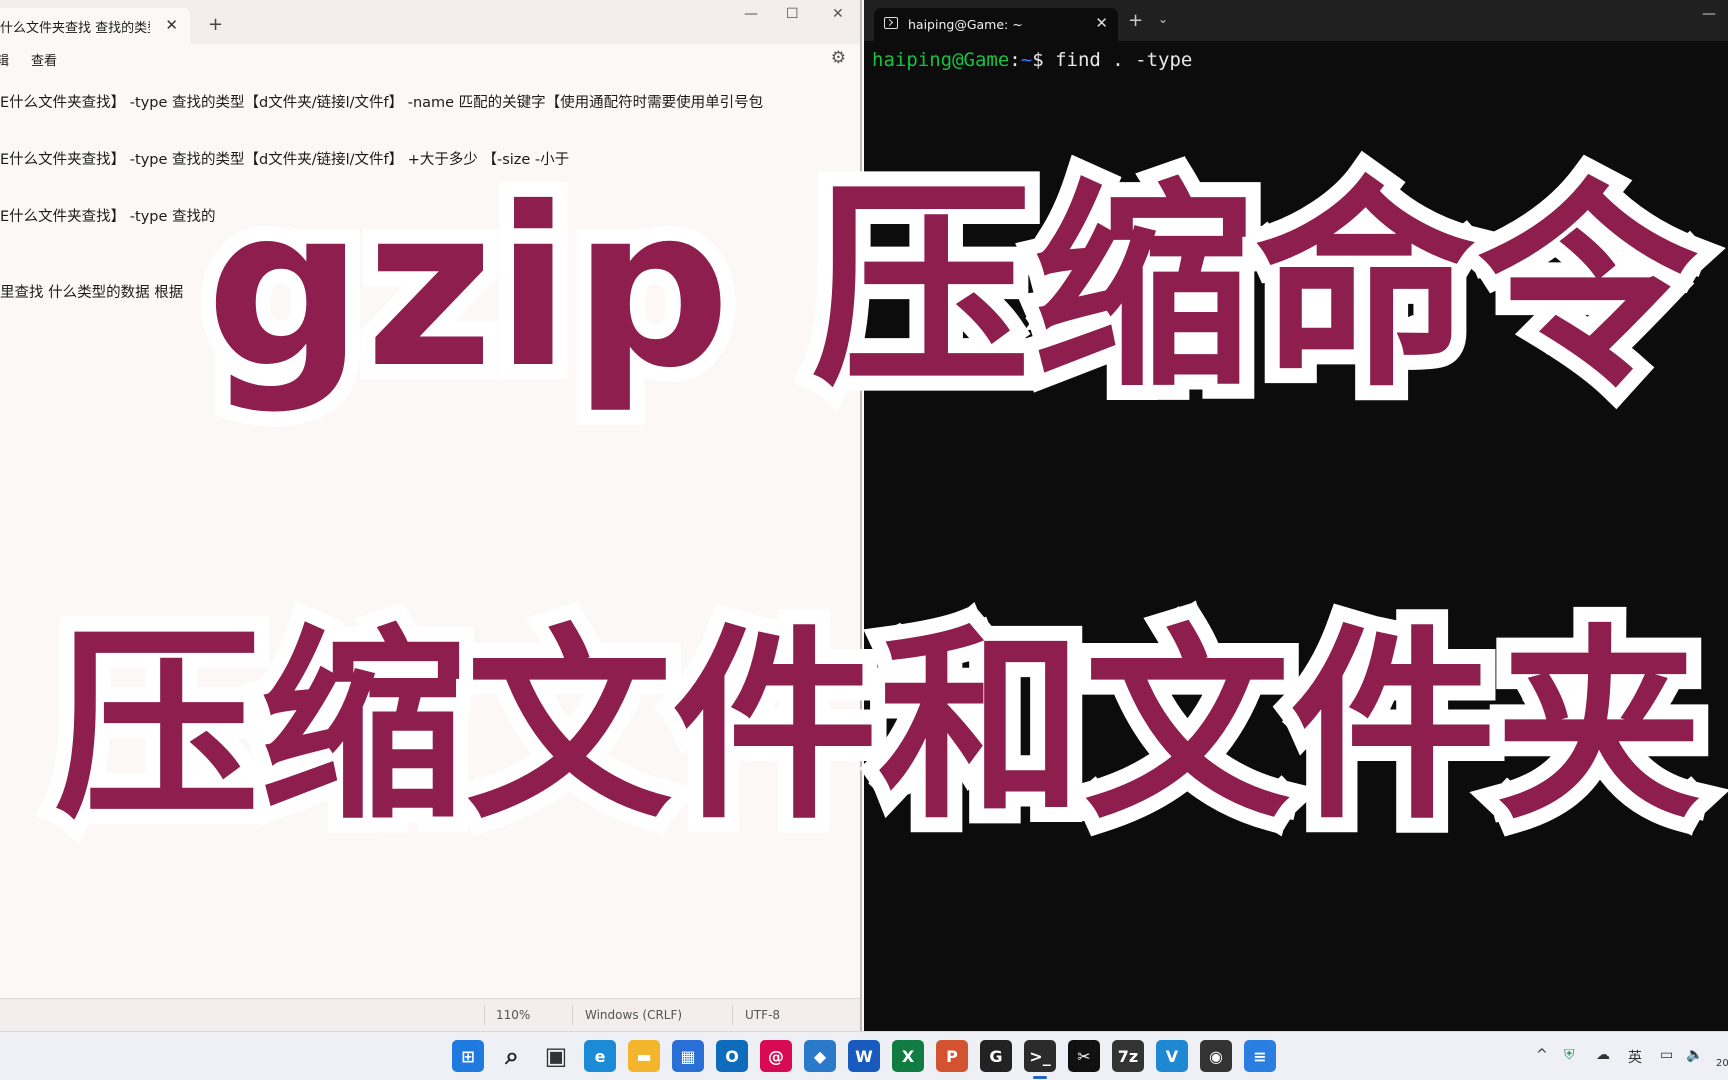  I want to click on terminal-tab: haiping@Game: ~ ✕, so click(996, 24).